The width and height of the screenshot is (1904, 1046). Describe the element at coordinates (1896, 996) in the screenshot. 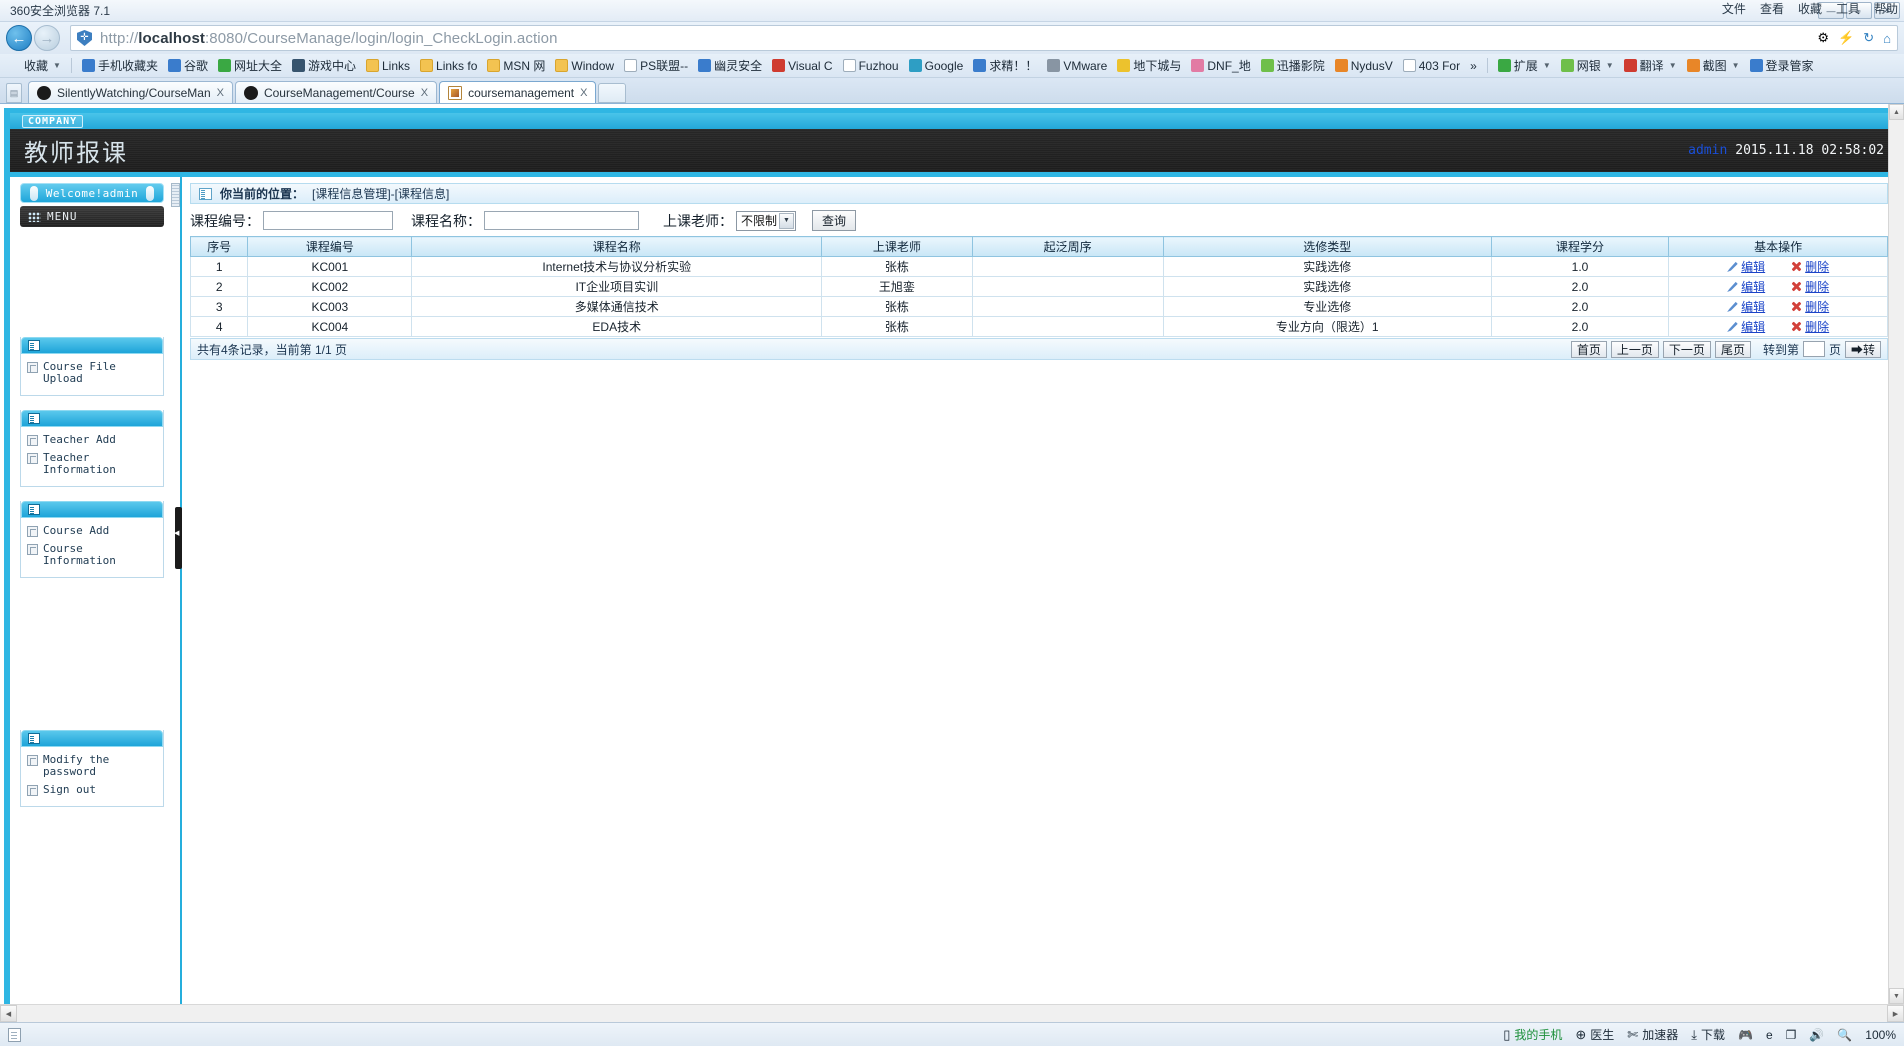

I see `scroll-down-icon: ▼` at that location.